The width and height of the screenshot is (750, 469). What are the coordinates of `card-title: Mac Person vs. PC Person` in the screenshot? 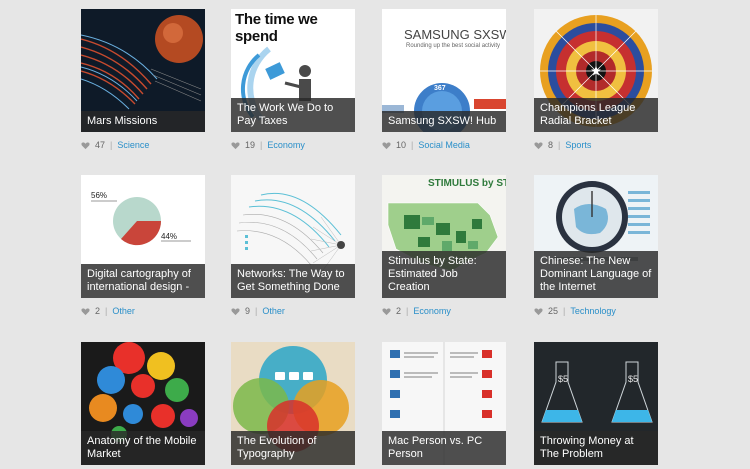 It's located at (444, 448).